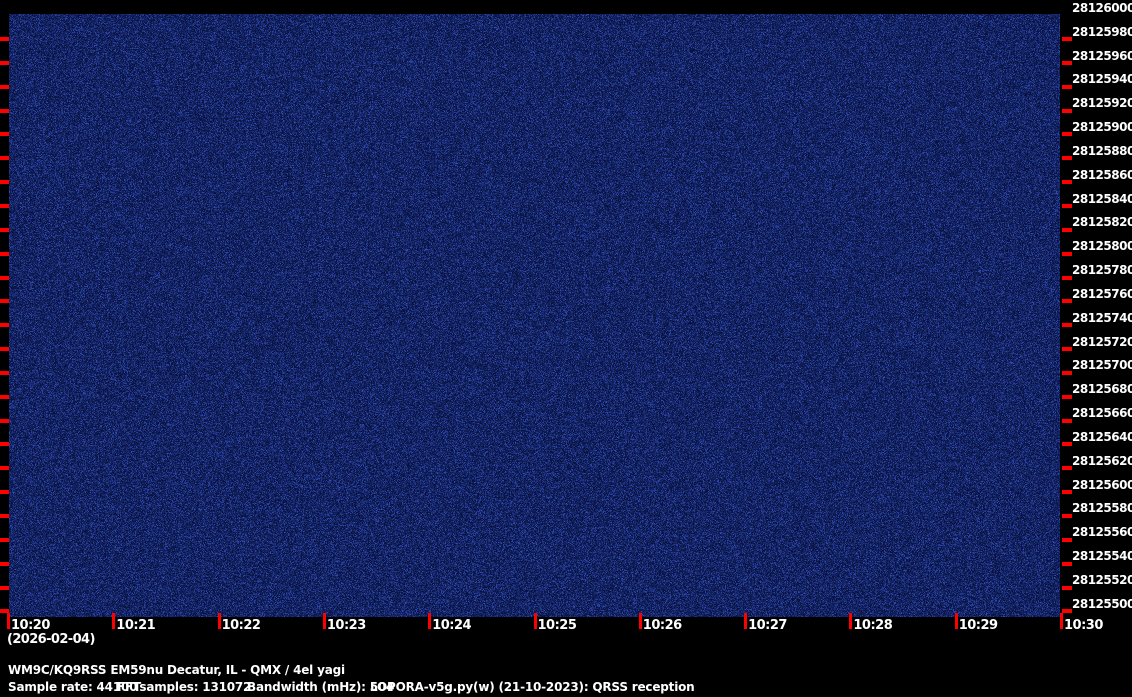 The image size is (1132, 697). Describe the element at coordinates (1102, 270) in the screenshot. I see `frequency-tick-label: 28125780` at that location.